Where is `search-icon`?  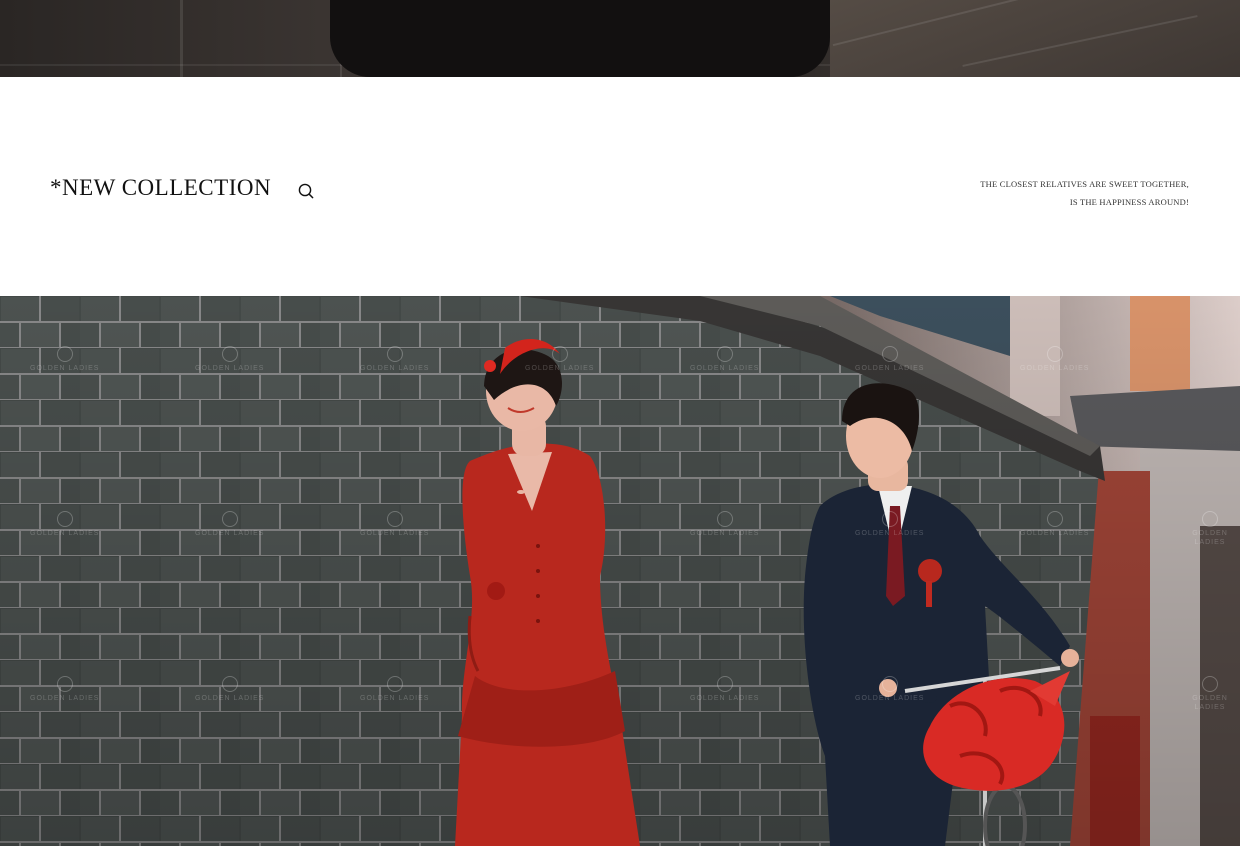
search-icon is located at coordinates (306, 191).